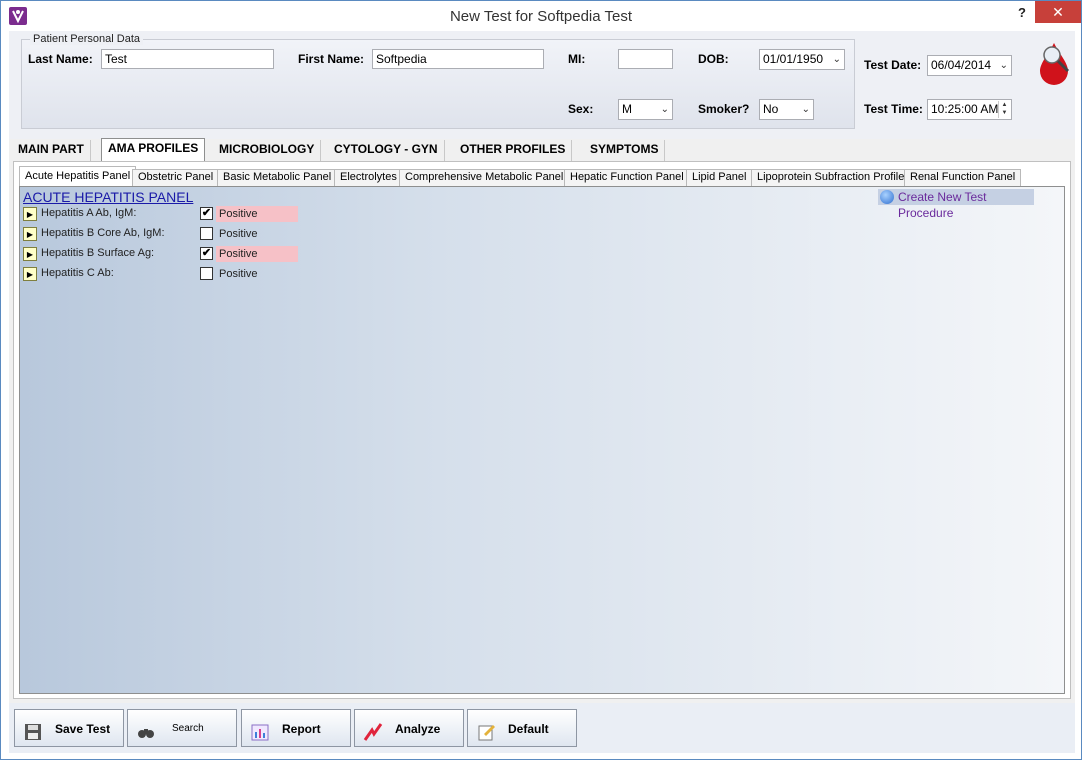 This screenshot has width=1082, height=760. What do you see at coordinates (103, 233) in the screenshot?
I see `test-label: Hepatitis B Core Ab, IgM:` at bounding box center [103, 233].